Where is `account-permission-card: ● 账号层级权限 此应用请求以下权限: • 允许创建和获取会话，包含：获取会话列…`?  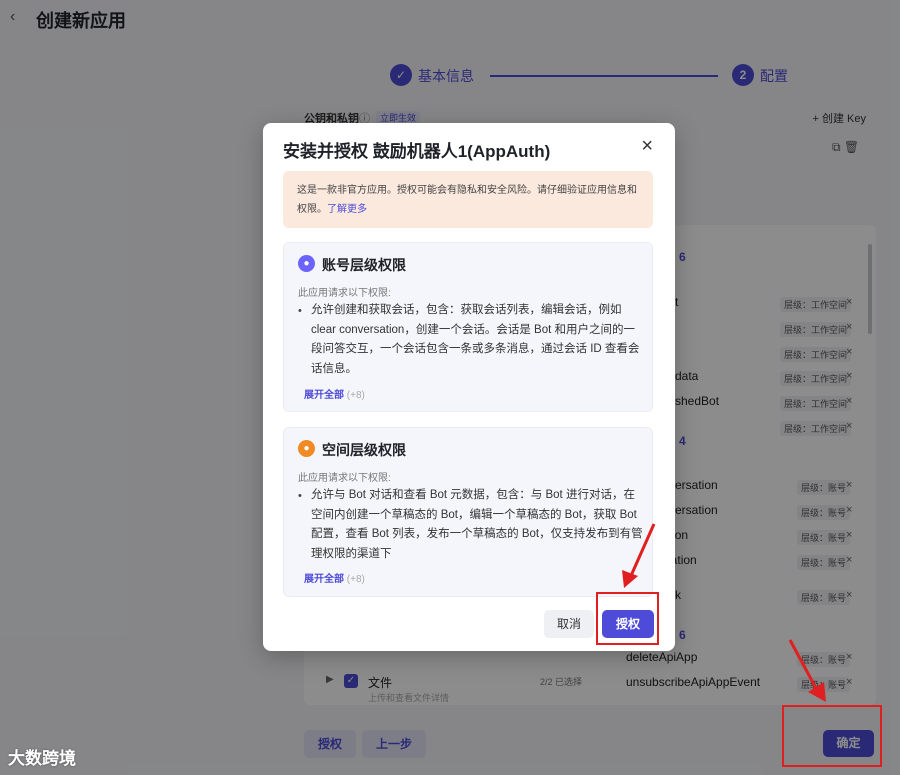 account-permission-card: ● 账号层级权限 此应用请求以下权限: • 允许创建和获取会话，包含：获取会话列… is located at coordinates (468, 327).